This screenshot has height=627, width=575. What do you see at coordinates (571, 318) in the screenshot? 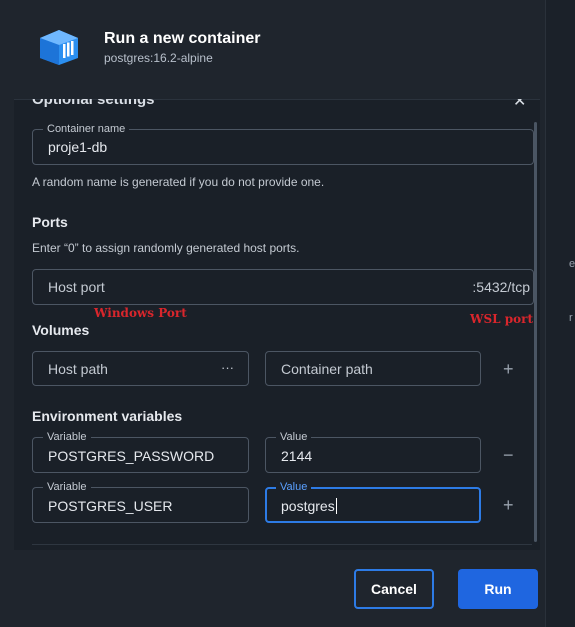
I see `background-text-fragment: r` at bounding box center [571, 318].